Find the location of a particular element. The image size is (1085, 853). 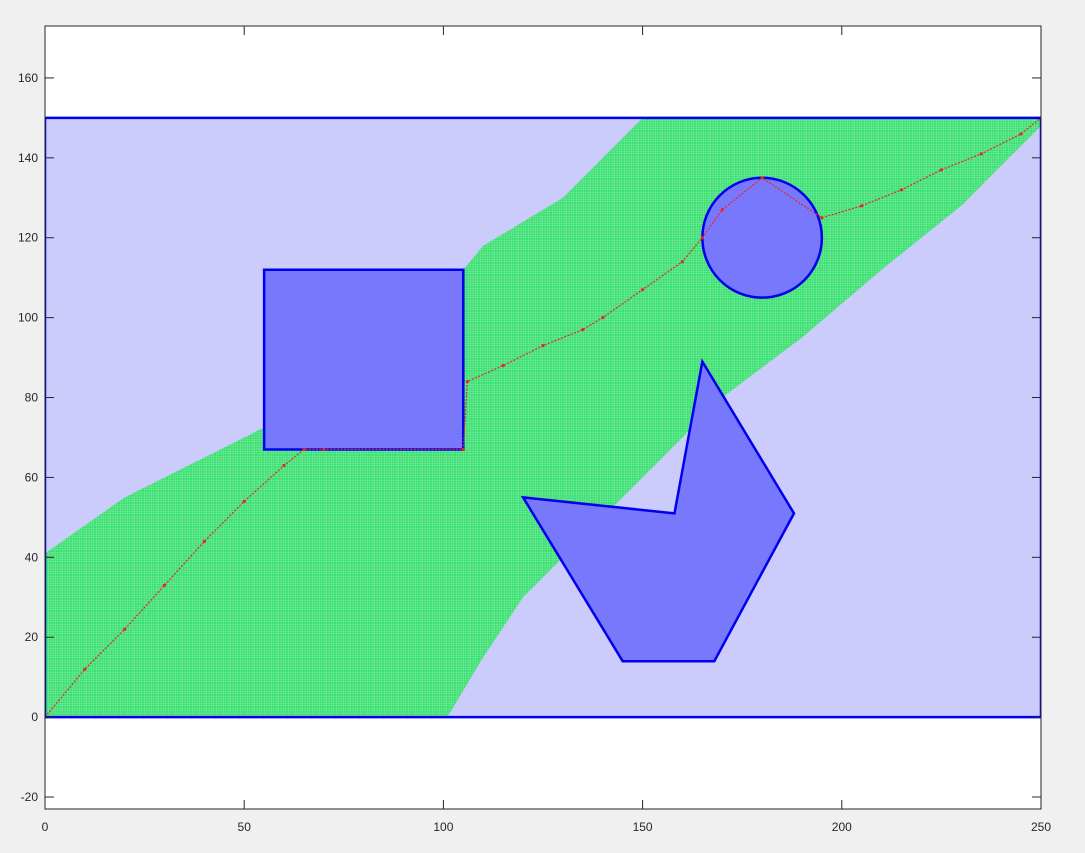

y-tick-label: 140 is located at coordinates (28, 158).